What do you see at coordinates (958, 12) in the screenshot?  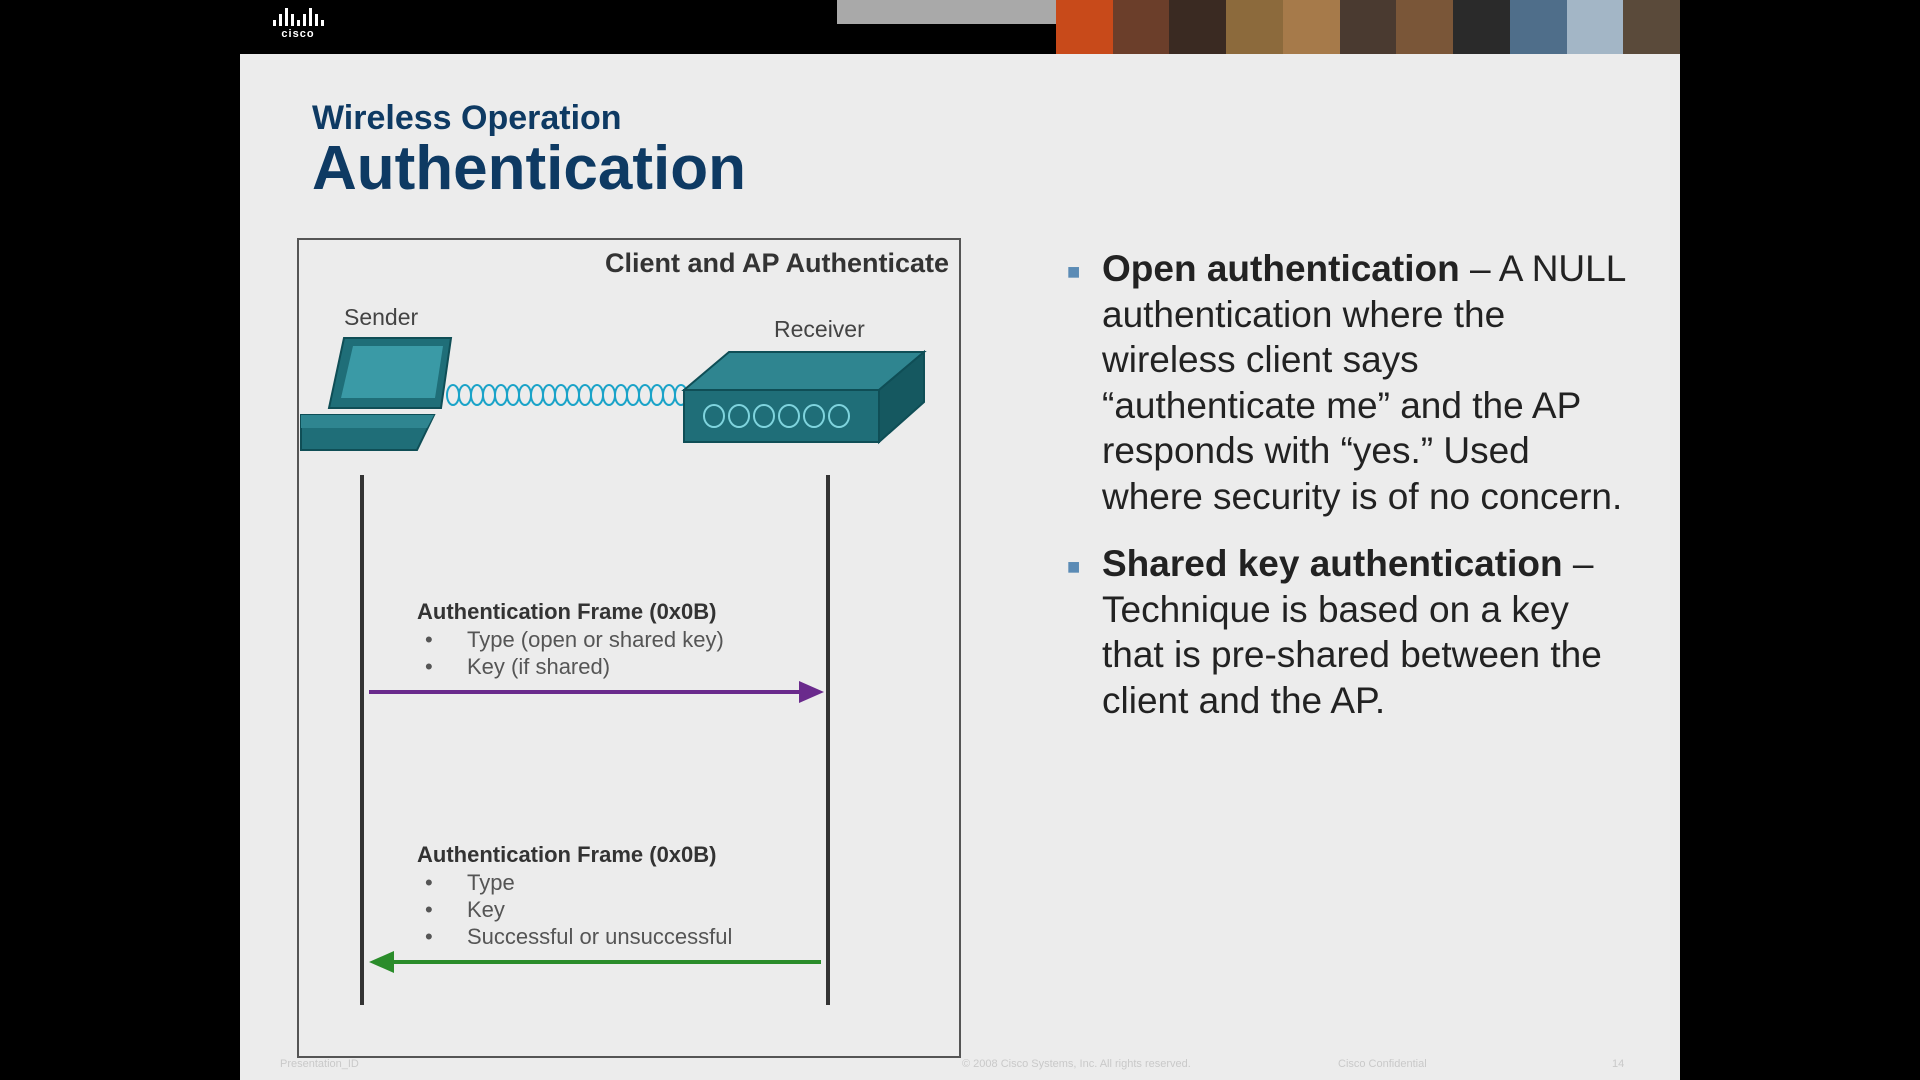 I see `header-placeholder-box` at bounding box center [958, 12].